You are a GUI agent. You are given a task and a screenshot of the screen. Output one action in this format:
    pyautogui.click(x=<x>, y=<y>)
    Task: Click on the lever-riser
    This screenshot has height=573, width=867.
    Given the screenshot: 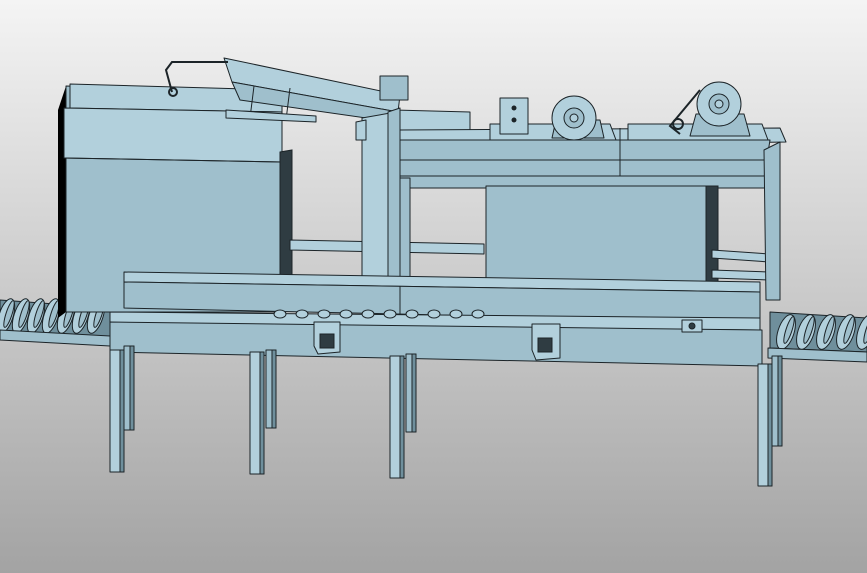 What is the action you would take?
    pyautogui.click(x=394, y=88)
    